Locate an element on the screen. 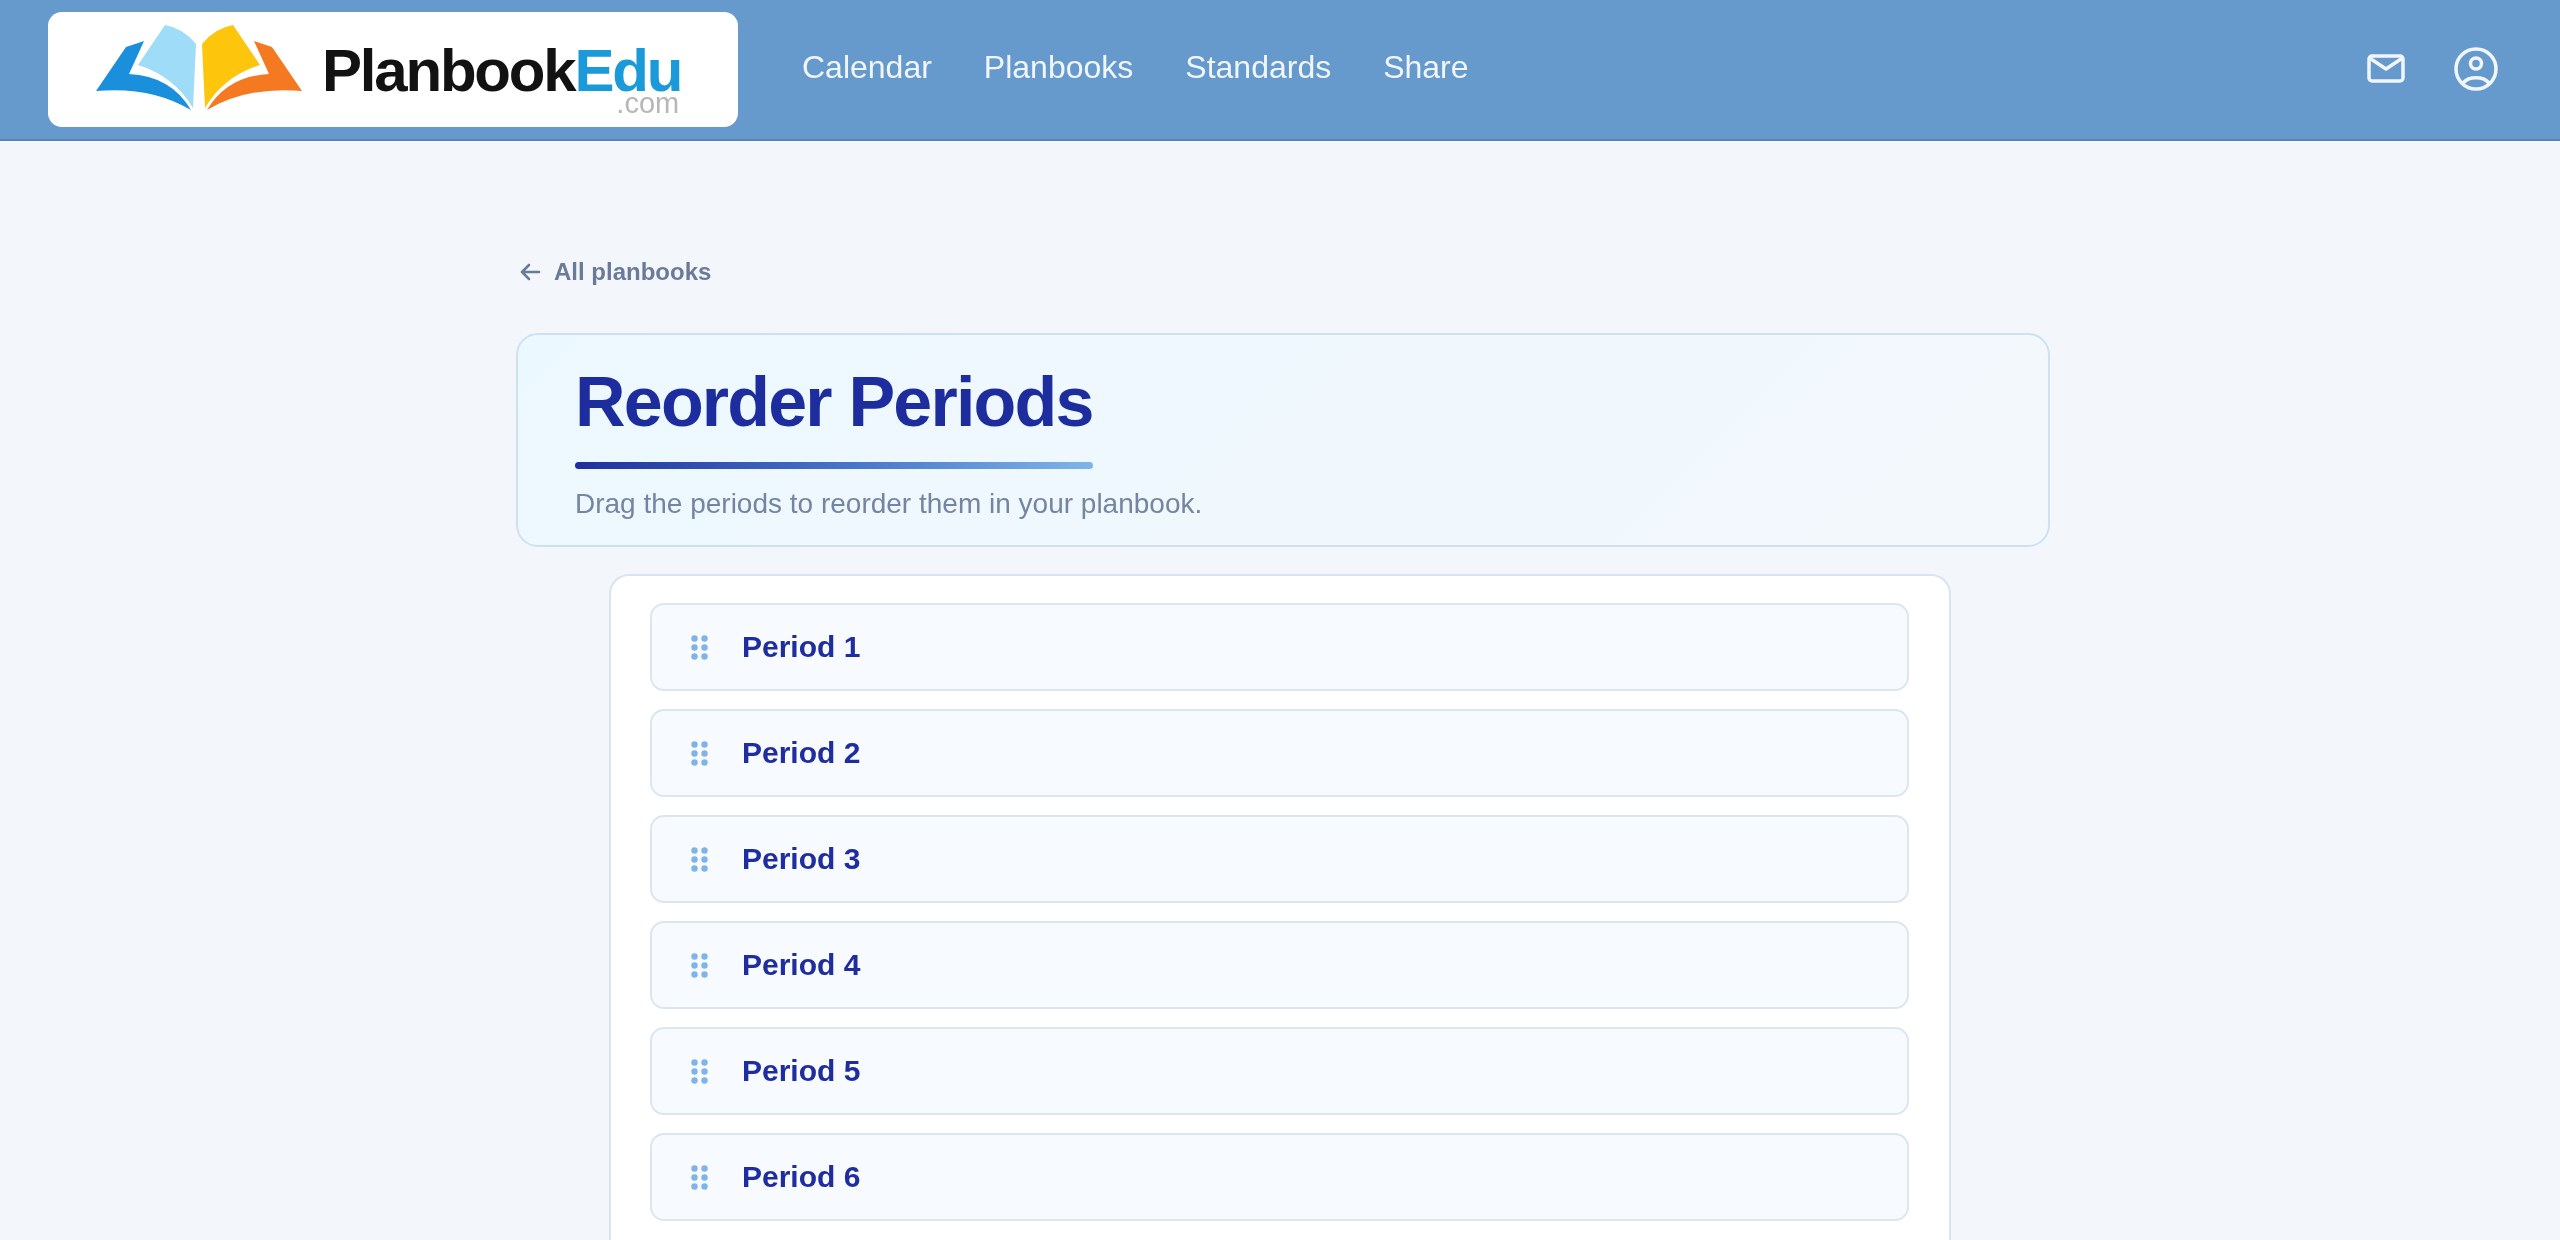 The image size is (2560, 1240). page-subtitle: Drag the periods to reorder them in your planbook. is located at coordinates (889, 504).